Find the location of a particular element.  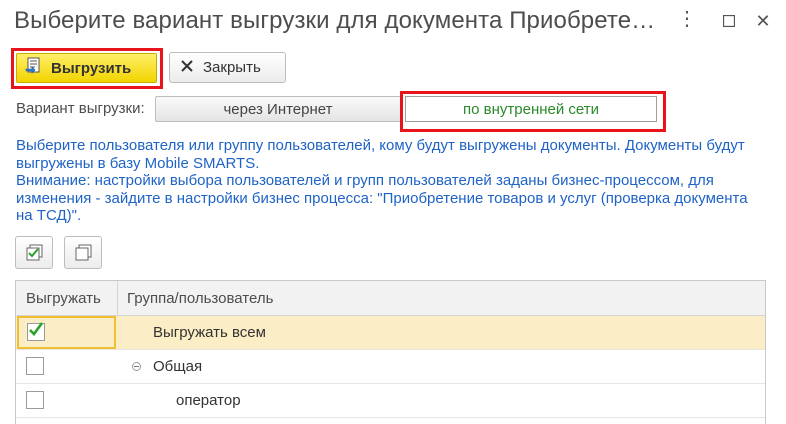

column-header-export: Выгружать is located at coordinates (63, 298).